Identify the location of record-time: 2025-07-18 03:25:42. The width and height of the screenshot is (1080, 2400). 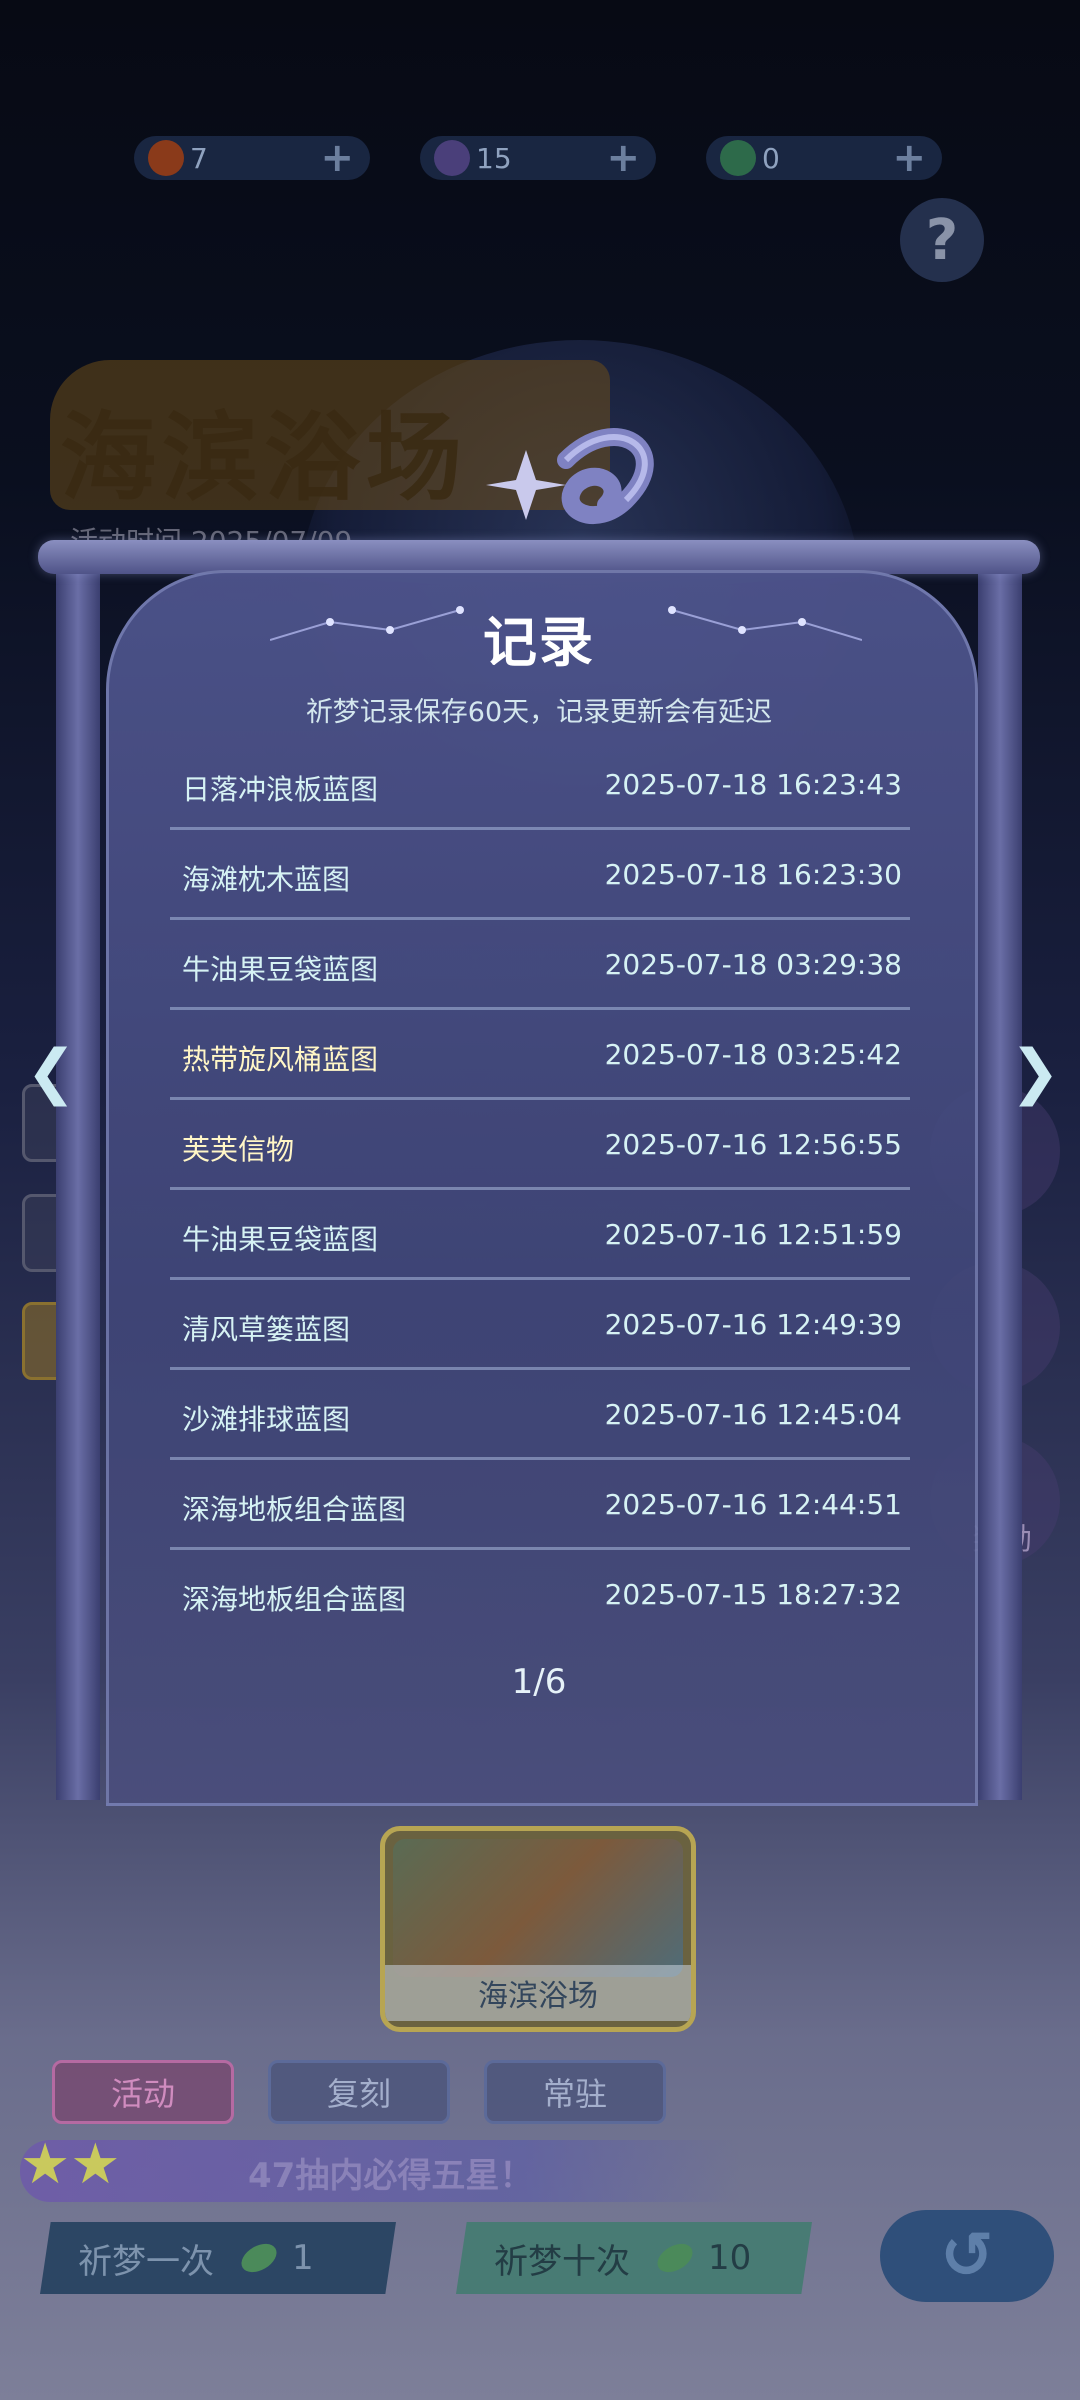
(753, 1054).